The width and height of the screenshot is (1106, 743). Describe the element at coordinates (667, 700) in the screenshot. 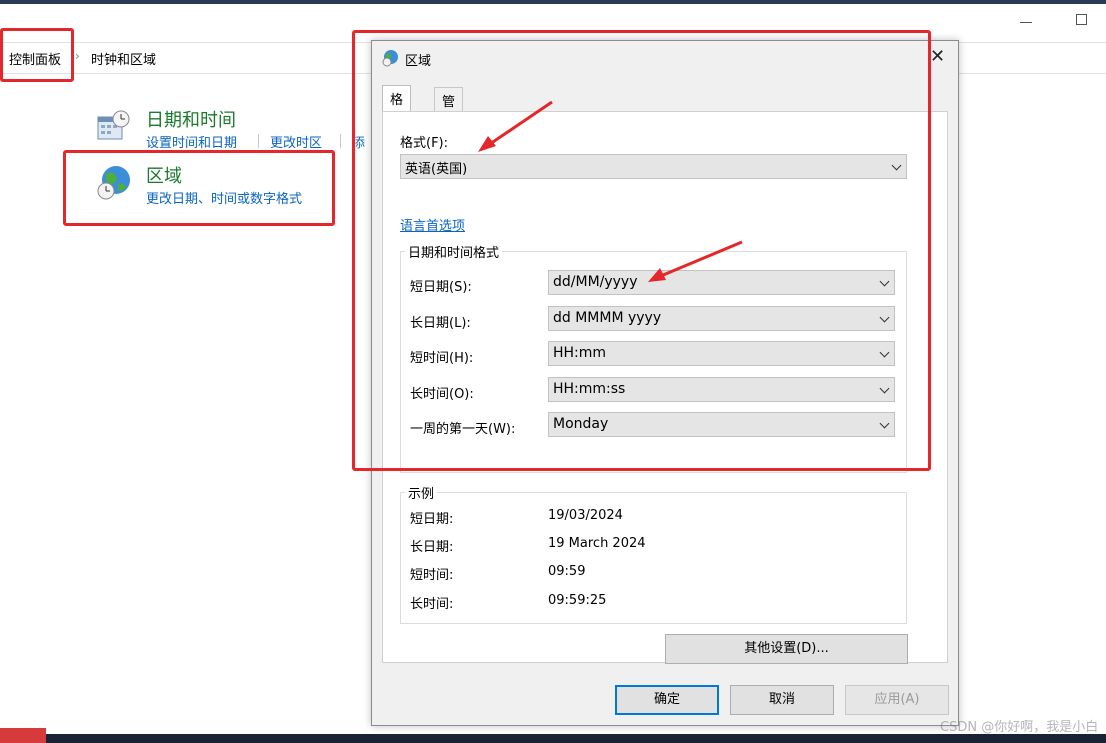

I see `ok-button: 确定` at that location.